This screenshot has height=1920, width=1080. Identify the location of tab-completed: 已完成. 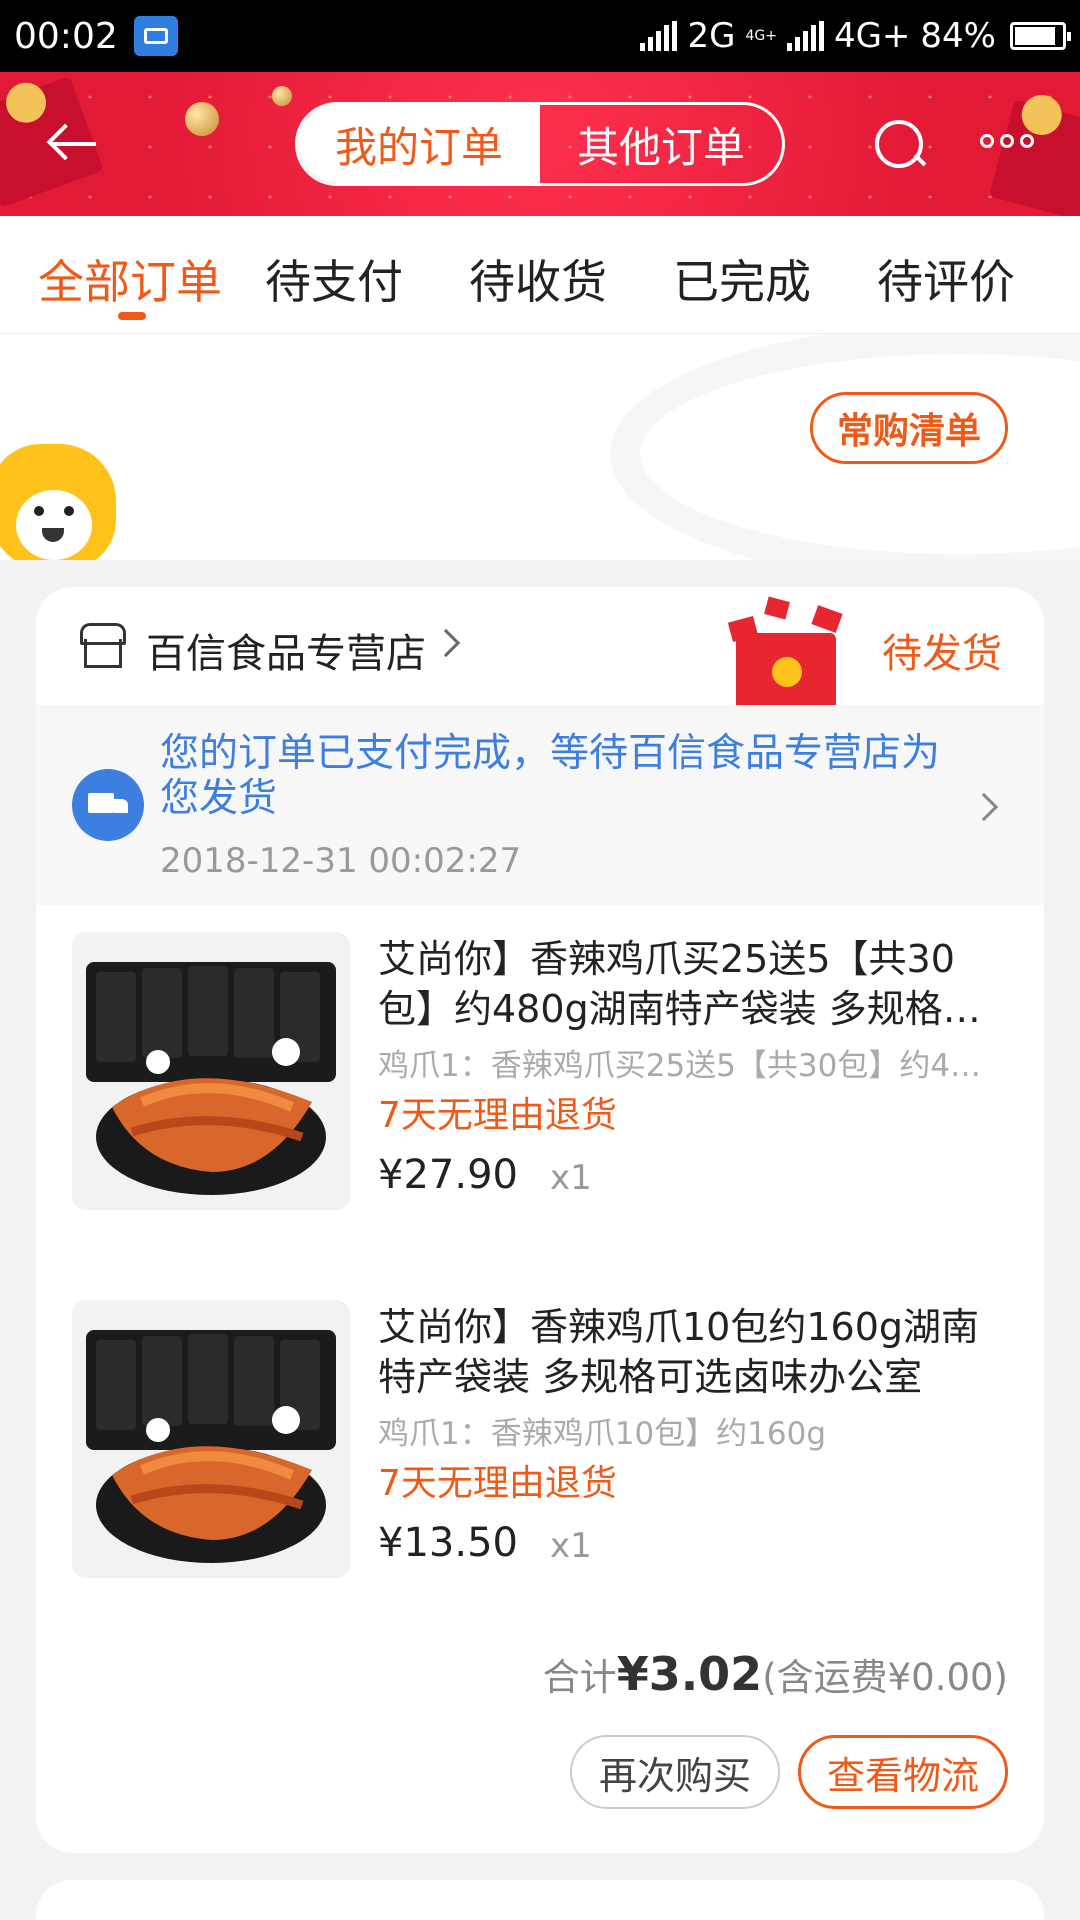
(742, 279).